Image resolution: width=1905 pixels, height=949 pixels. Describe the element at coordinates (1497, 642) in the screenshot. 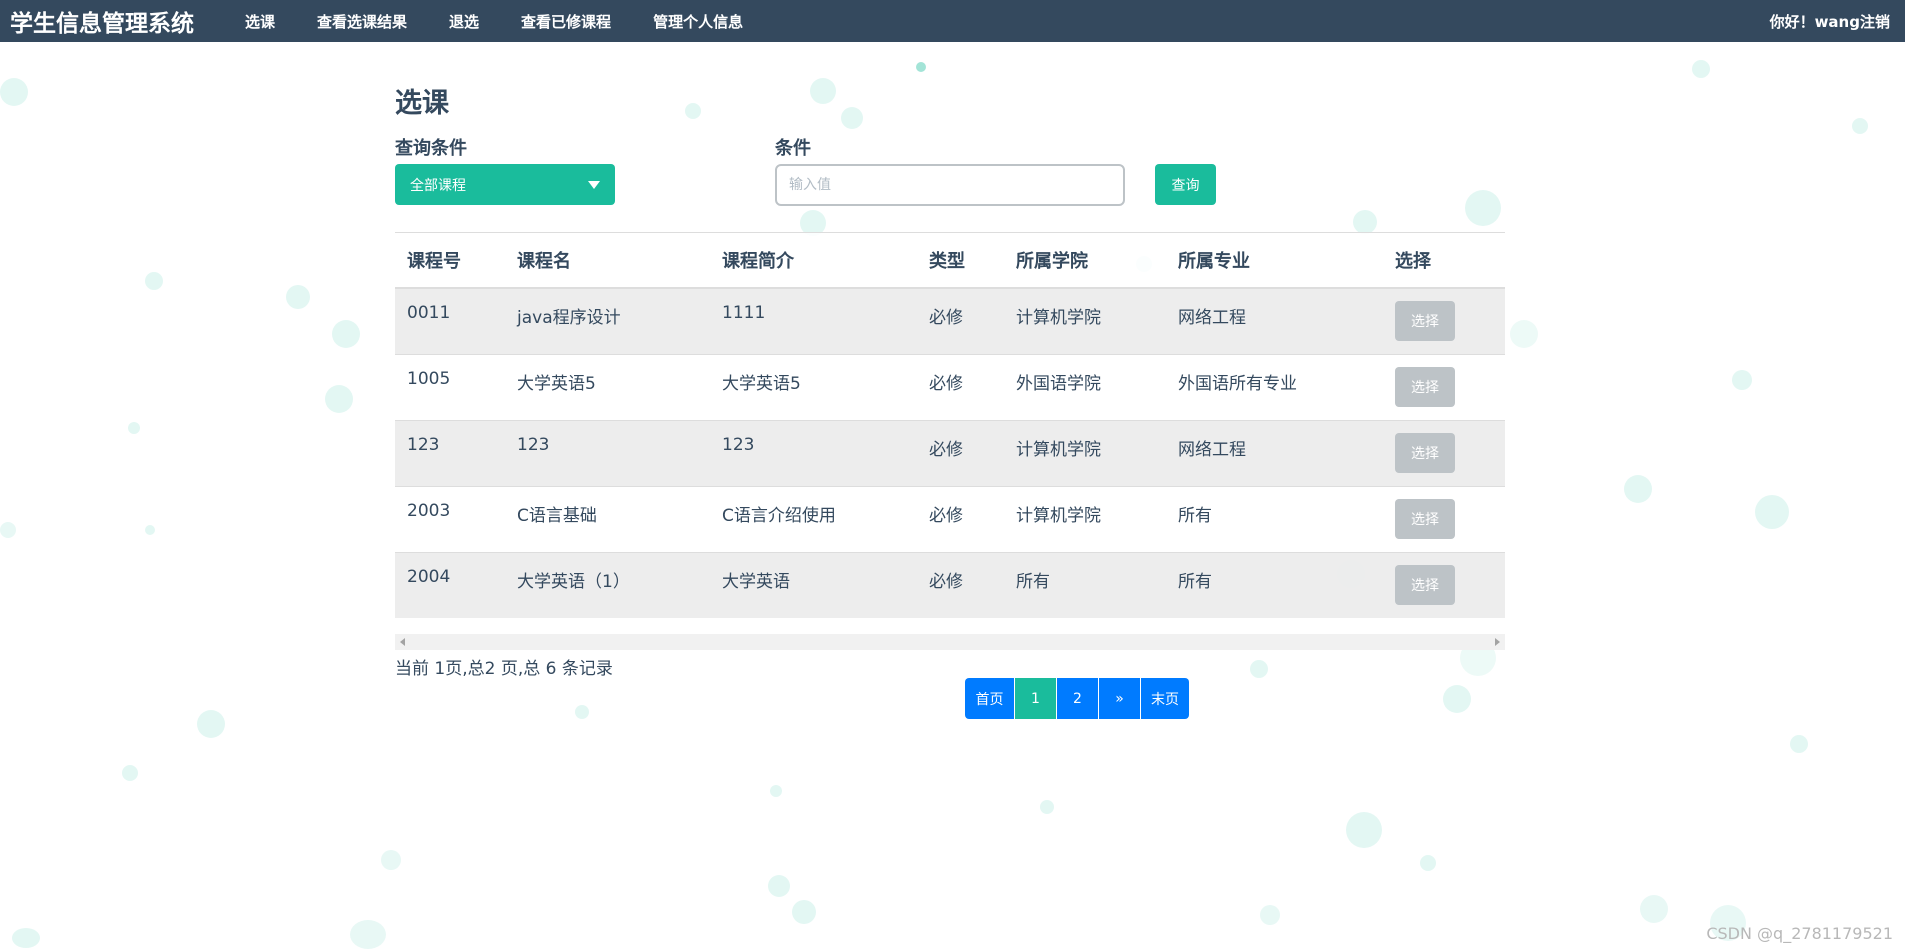

I see `scroll-right-icon` at that location.